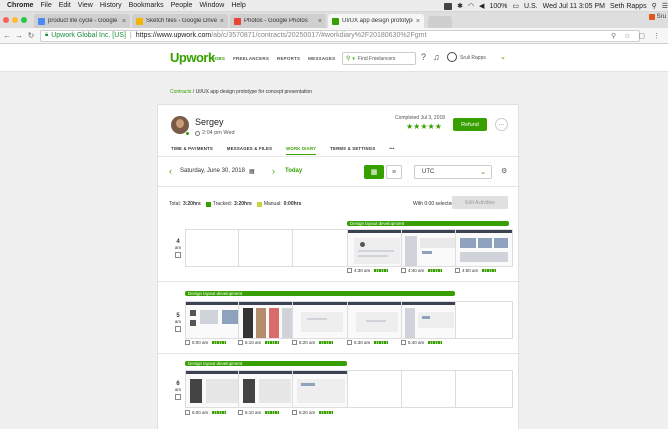  What do you see at coordinates (170, 171) in the screenshot?
I see `chevron-left-icon: ‹` at bounding box center [170, 171].